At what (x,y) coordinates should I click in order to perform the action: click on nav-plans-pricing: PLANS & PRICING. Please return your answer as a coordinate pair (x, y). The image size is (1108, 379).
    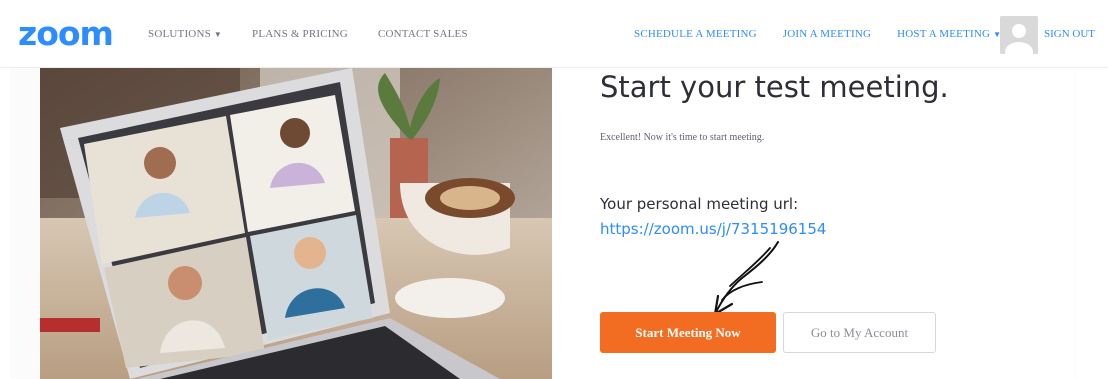
    Looking at the image, I should click on (300, 34).